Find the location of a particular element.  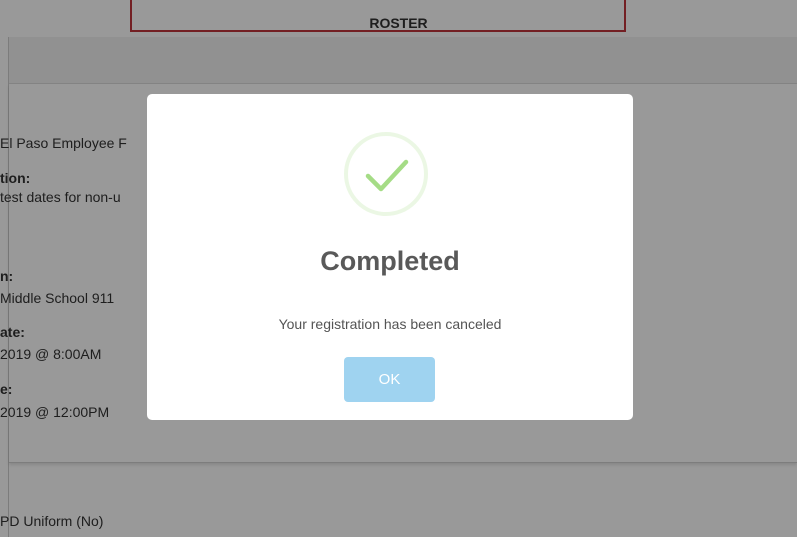

dialog-title: Completed is located at coordinates (390, 261).